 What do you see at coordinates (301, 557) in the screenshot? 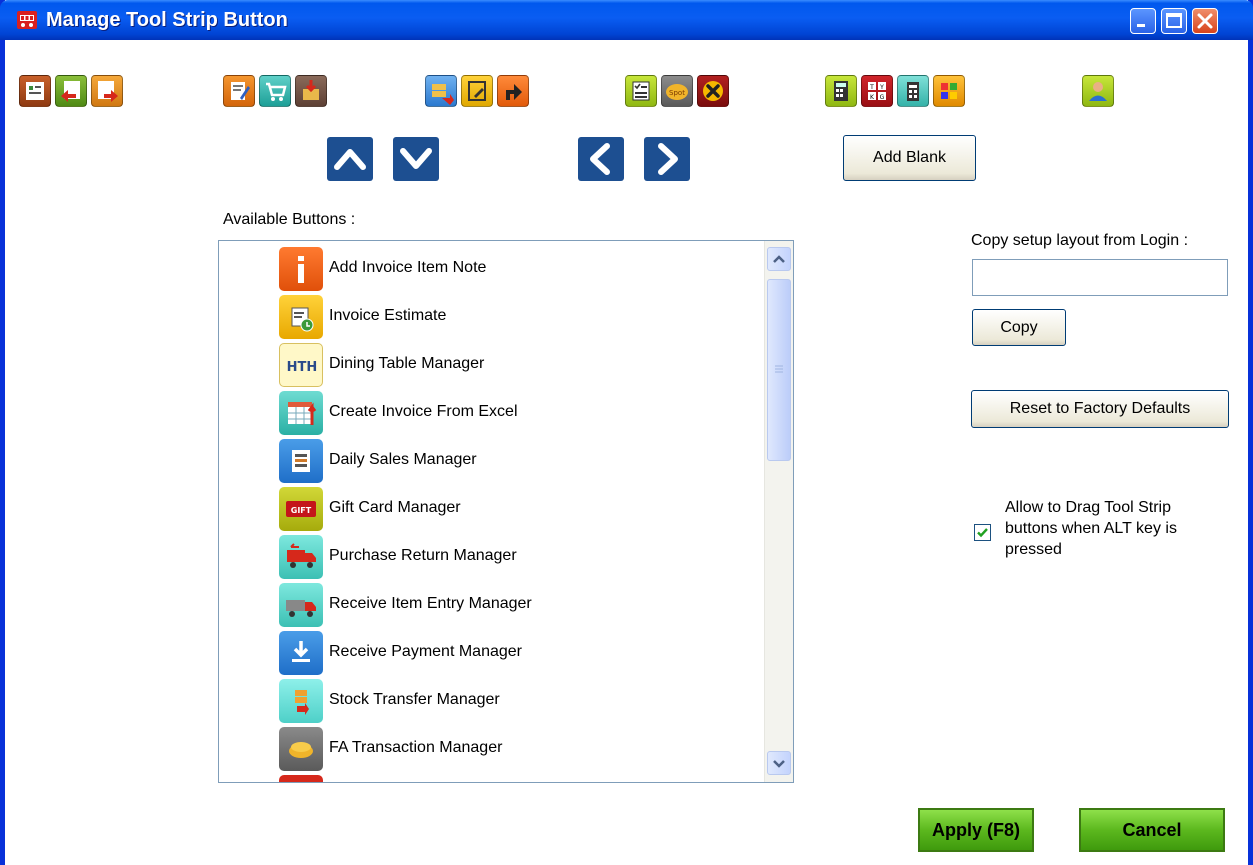
I see `purchase-return-icon` at bounding box center [301, 557].